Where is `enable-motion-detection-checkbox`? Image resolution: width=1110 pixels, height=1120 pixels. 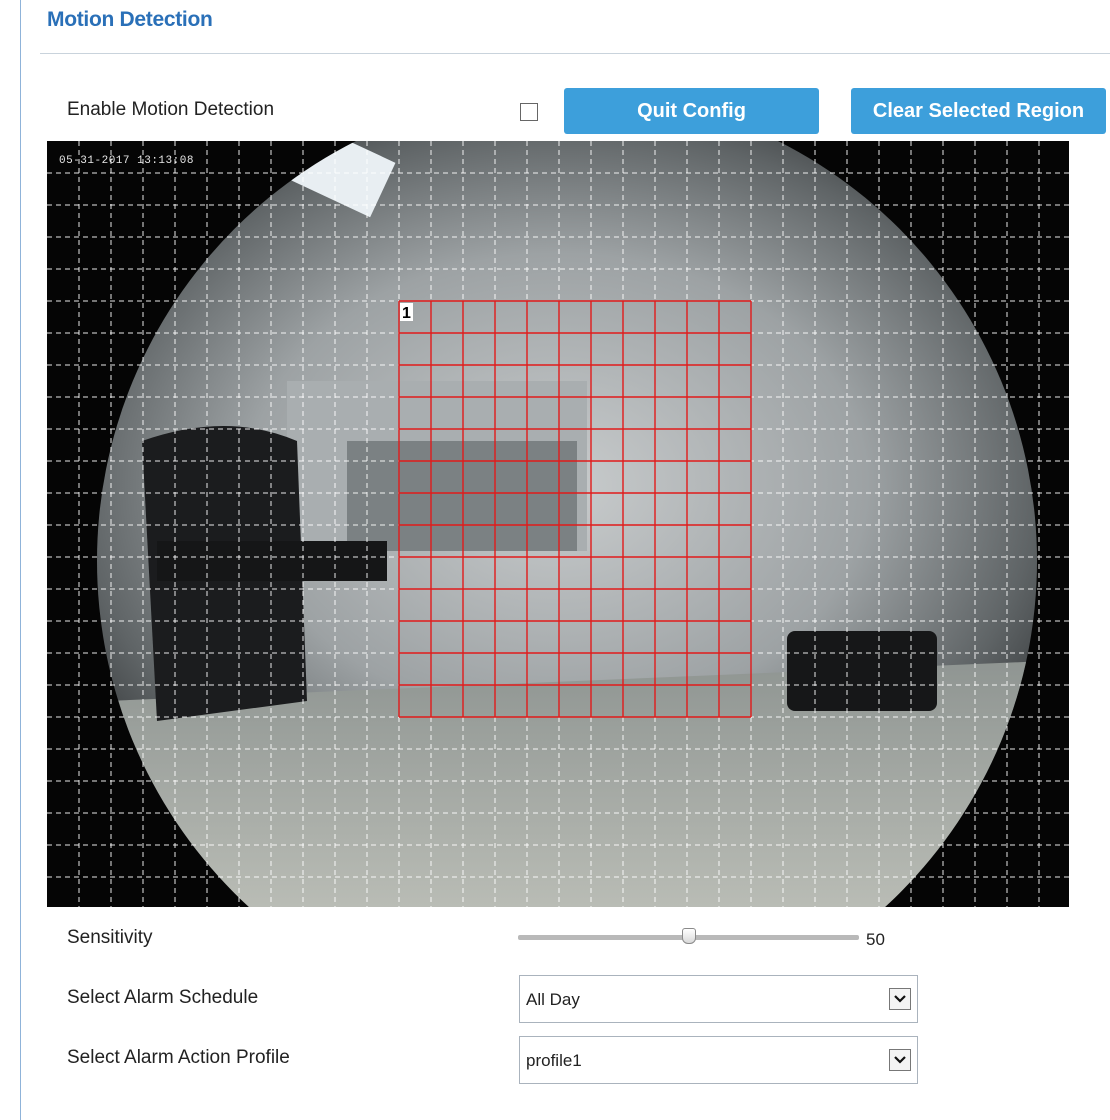 enable-motion-detection-checkbox is located at coordinates (529, 112).